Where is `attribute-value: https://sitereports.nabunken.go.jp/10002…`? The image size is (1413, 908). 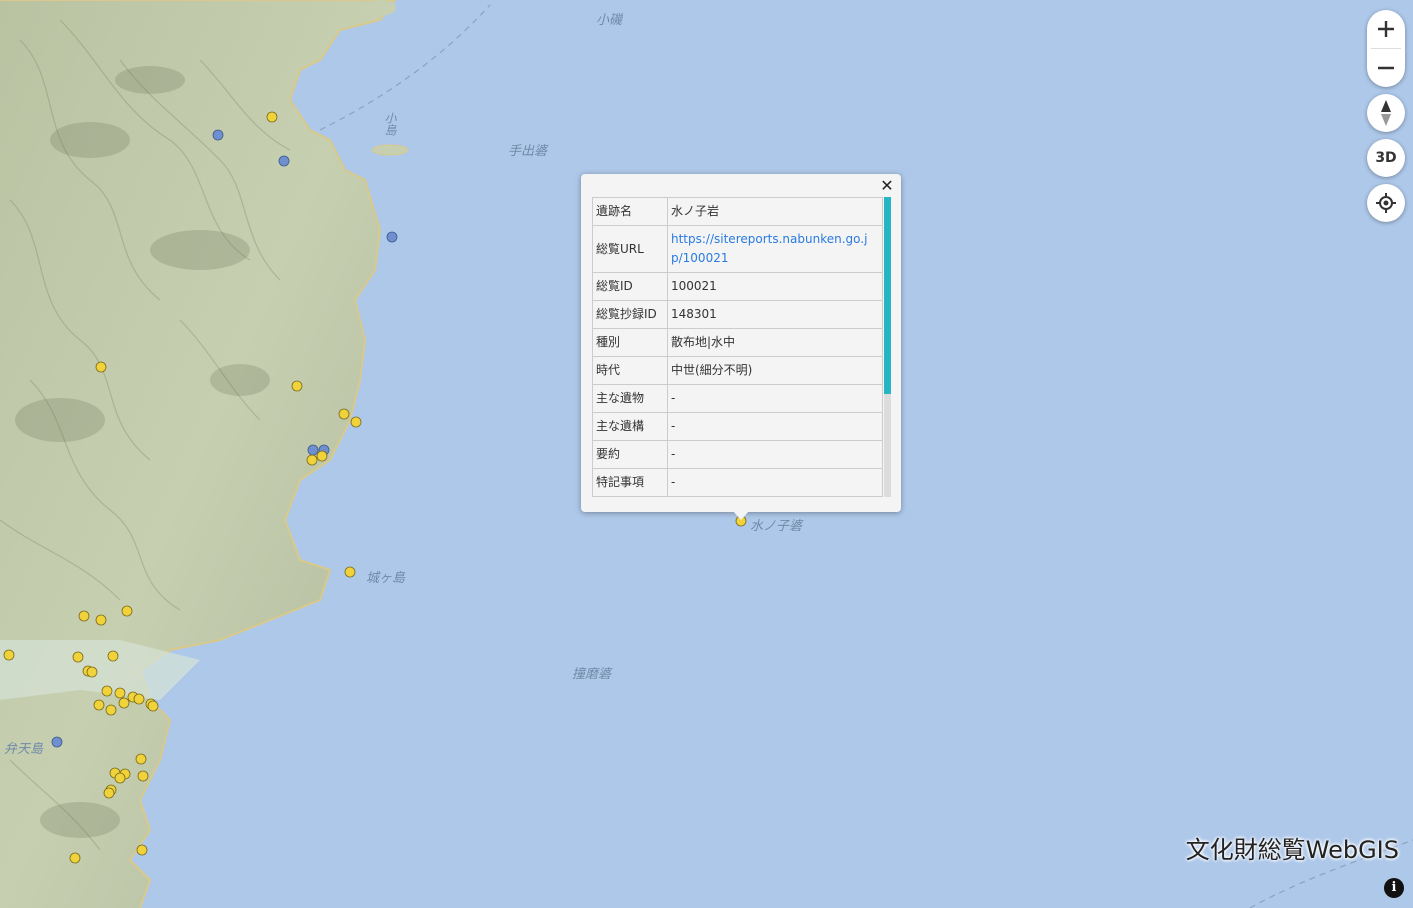 attribute-value: https://sitereports.nabunken.go.jp/10002… is located at coordinates (775, 249).